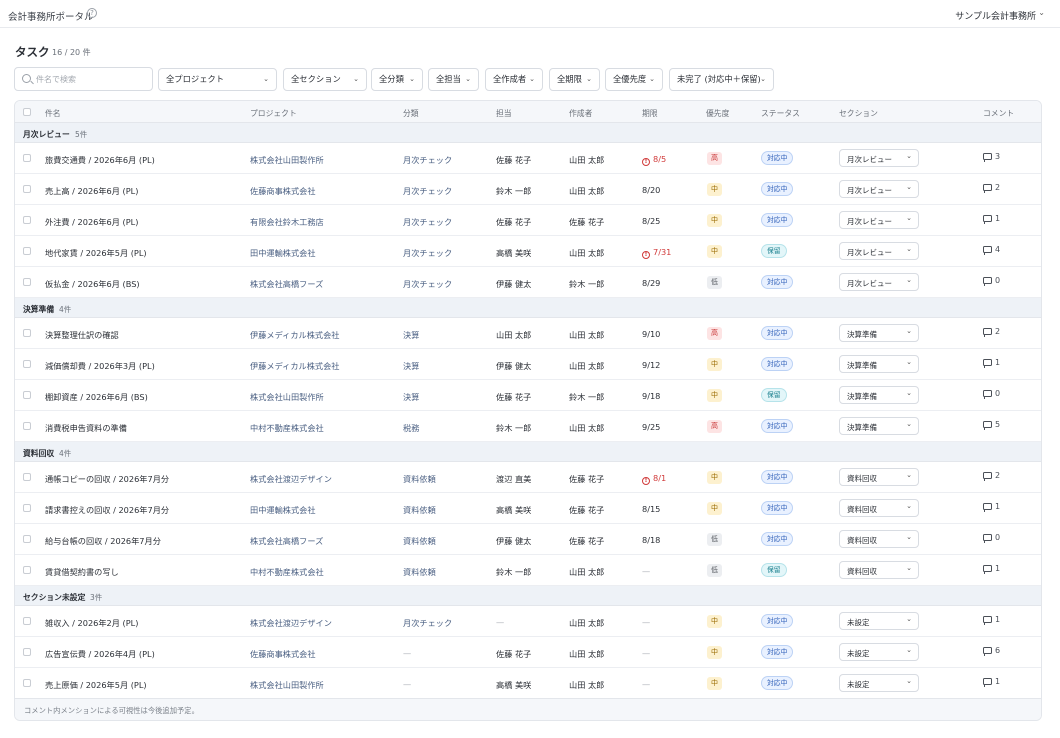 This screenshot has height=738, width=1060. Describe the element at coordinates (721, 79) in the screenshot. I see `filter-dropdown: 未完了 (対応中＋保留) ⌄` at that location.